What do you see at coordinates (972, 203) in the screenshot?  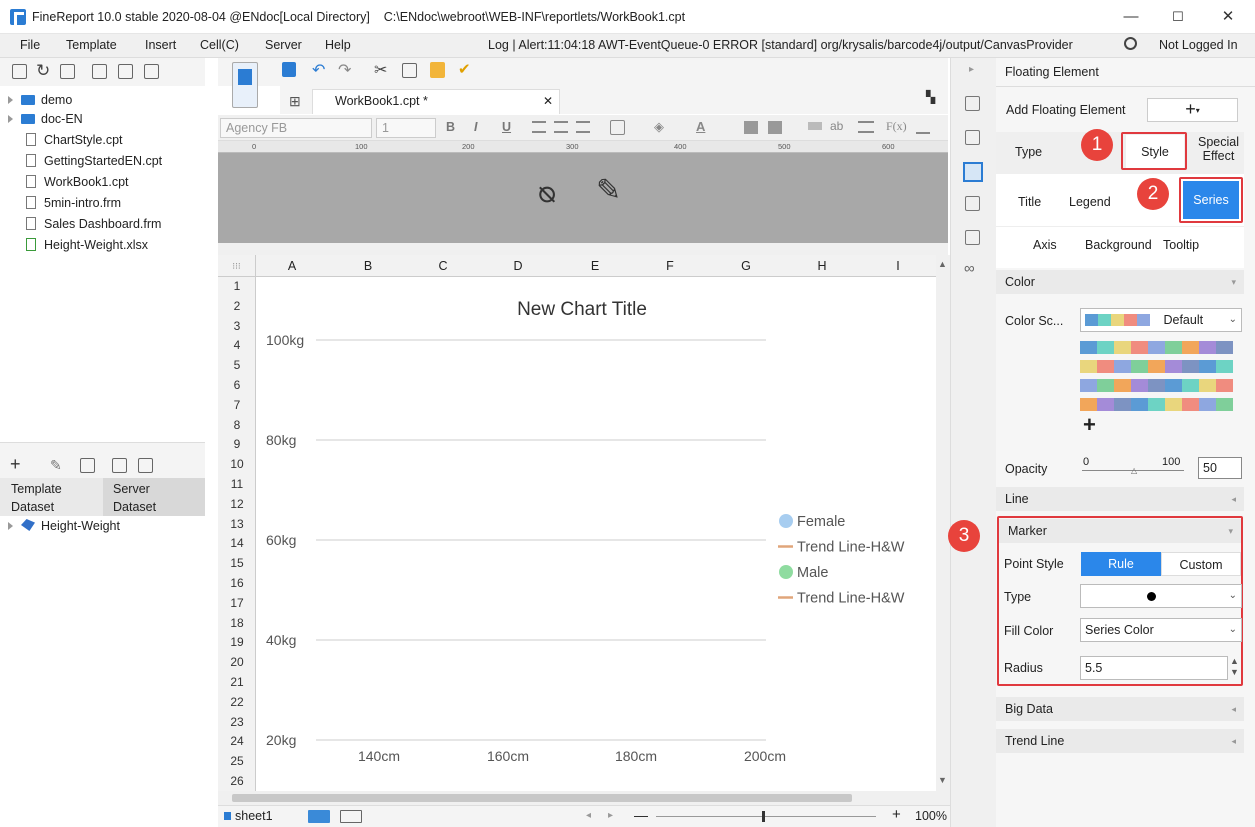 I see `widget-icon` at bounding box center [972, 203].